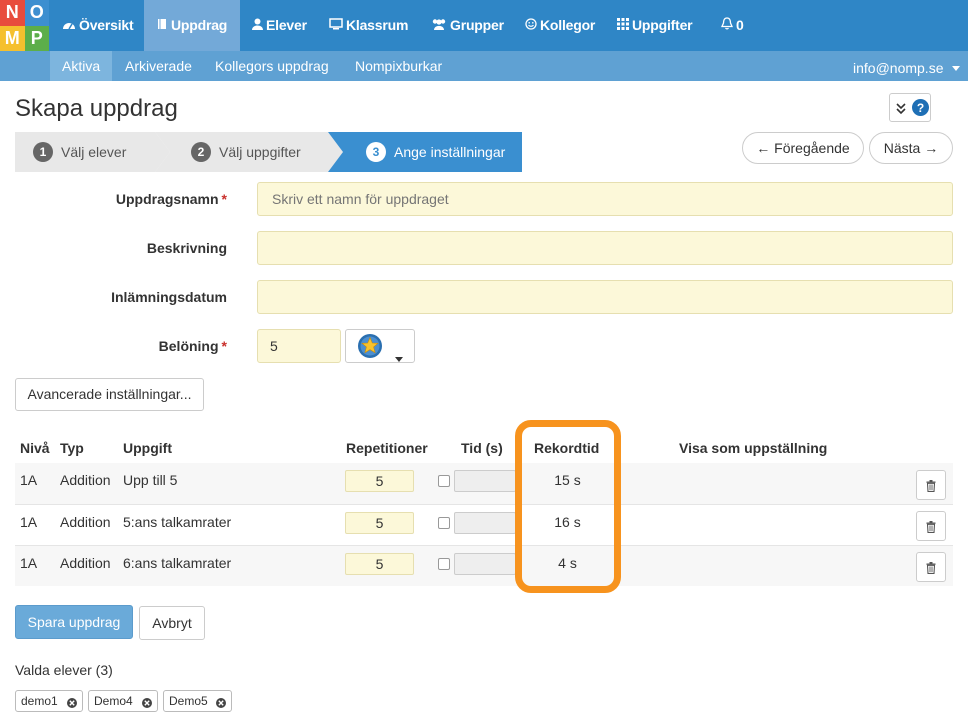  I want to click on reward-type-dropdown, so click(380, 346).